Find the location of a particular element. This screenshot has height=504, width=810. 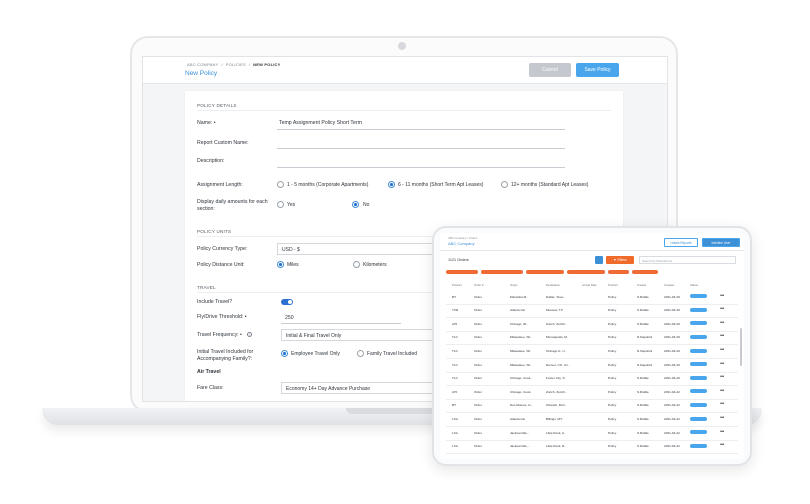

display-daily-yes-radio is located at coordinates (280, 204).